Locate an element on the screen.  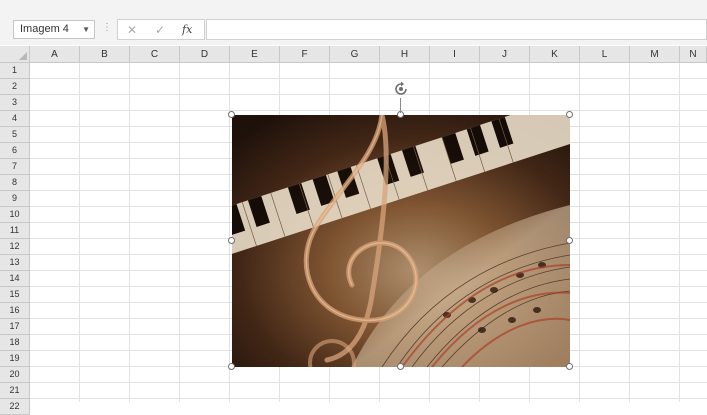
column-header: M is located at coordinates (655, 54).